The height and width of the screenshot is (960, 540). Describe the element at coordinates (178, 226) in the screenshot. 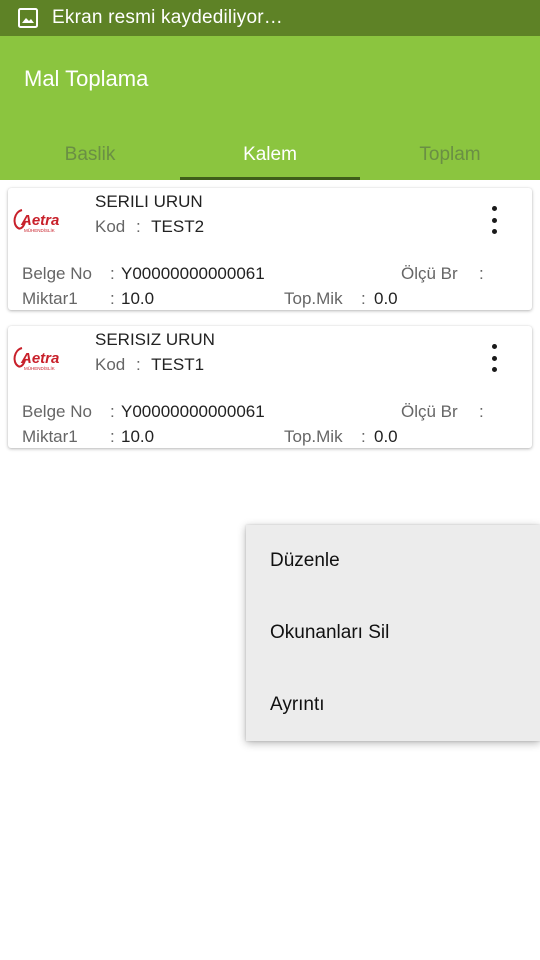

I see `kod-value: TEST2` at that location.